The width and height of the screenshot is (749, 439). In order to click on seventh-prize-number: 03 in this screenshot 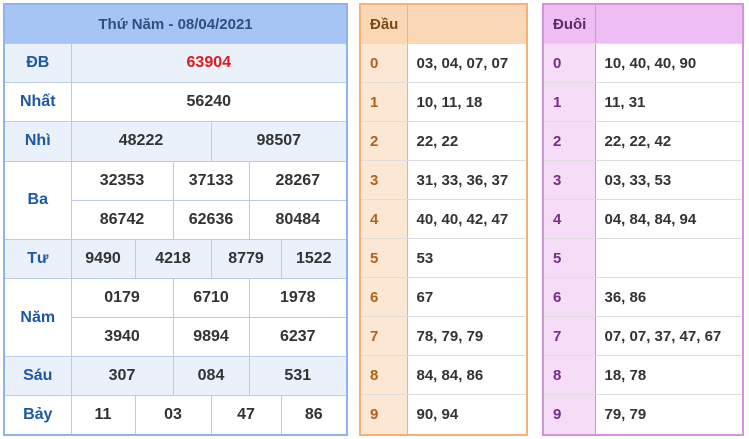, I will do `click(173, 415)`.